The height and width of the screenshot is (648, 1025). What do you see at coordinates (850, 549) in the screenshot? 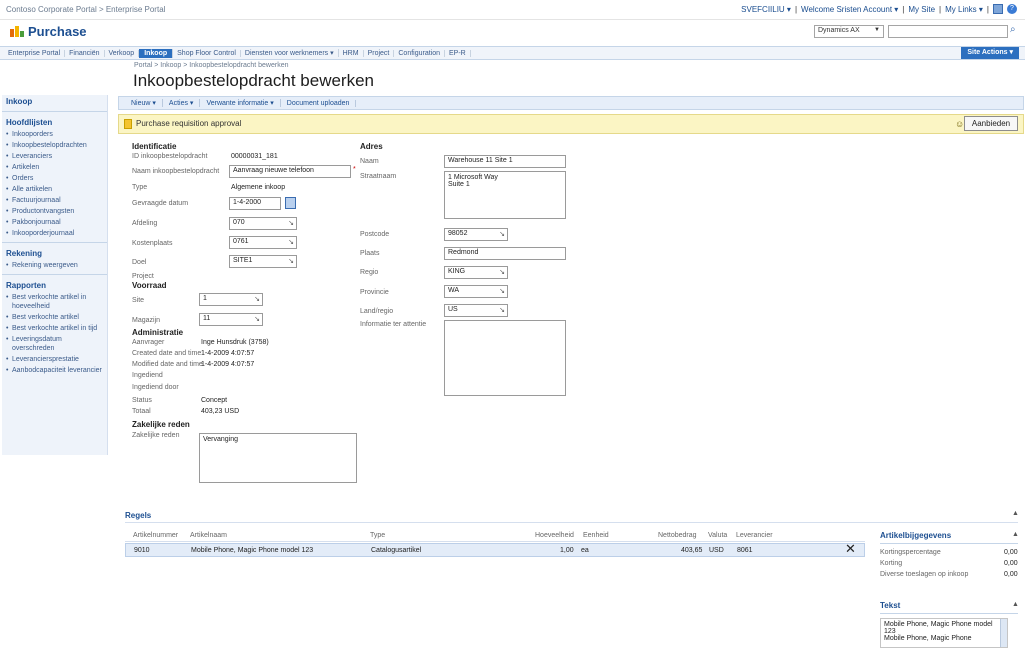
I see `delete-line-icon: ✕` at bounding box center [850, 549].